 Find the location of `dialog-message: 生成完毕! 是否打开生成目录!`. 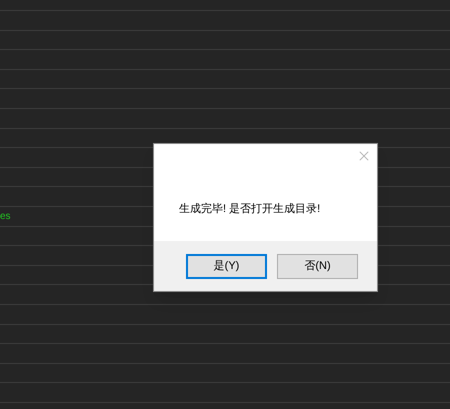

dialog-message: 生成完毕! 是否打开生成目录! is located at coordinates (249, 209).